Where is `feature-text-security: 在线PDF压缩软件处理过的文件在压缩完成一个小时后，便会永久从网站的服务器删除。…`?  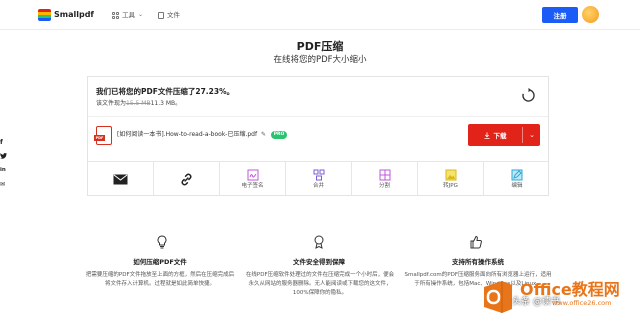
feature-text-security: 在线PDF压缩软件处理过的文件在压缩完成一个小时后，便会永久从网站的服务器删除。… is located at coordinates (320, 284).